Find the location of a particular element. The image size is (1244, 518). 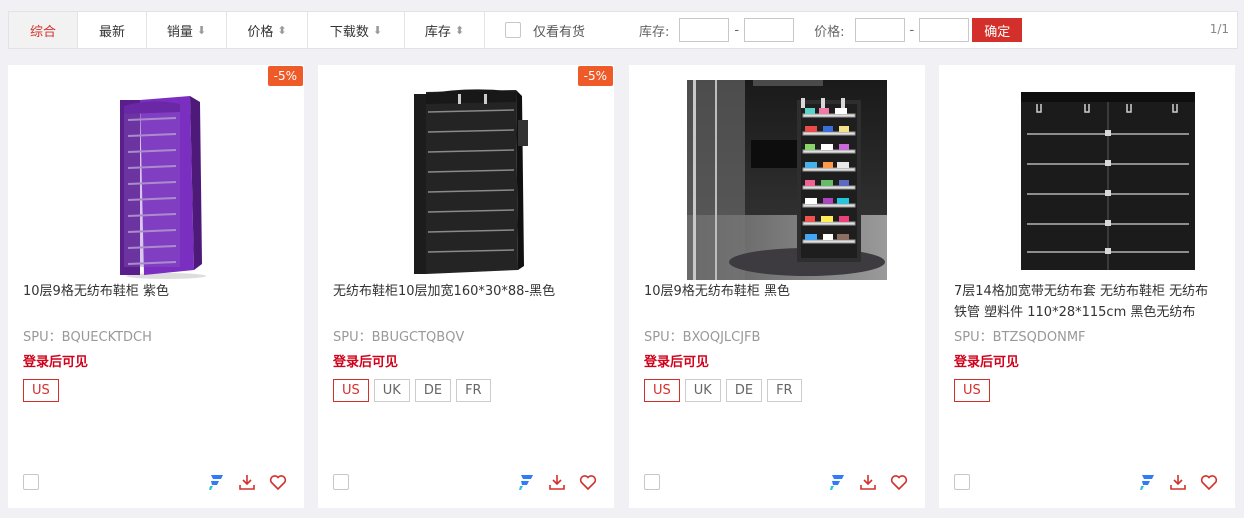

sort-tab-label: 库存 is located at coordinates (437, 32).